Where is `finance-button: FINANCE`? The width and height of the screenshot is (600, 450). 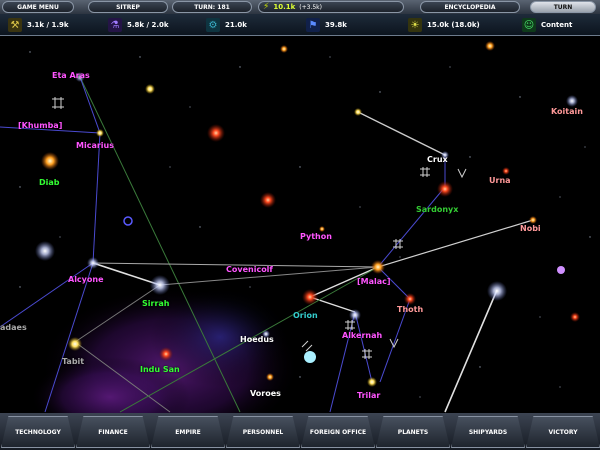
finance-button: FINANCE is located at coordinates (113, 432).